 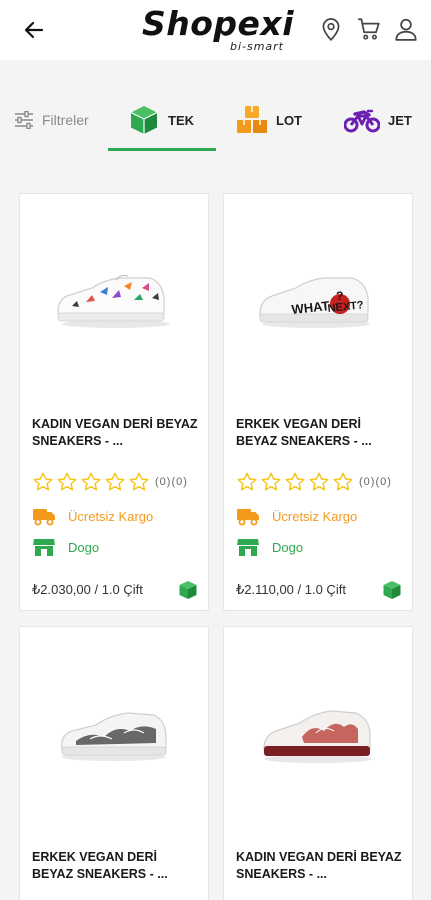 I want to click on tab-jet-label: JET, so click(x=400, y=120).